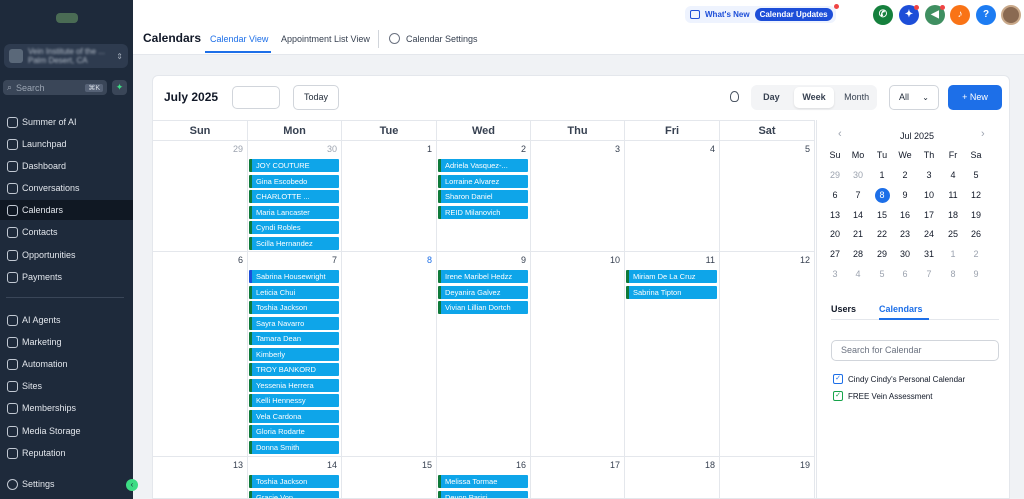  Describe the element at coordinates (483, 292) in the screenshot. I see `appointment-event: Deyanira Galvez` at that location.